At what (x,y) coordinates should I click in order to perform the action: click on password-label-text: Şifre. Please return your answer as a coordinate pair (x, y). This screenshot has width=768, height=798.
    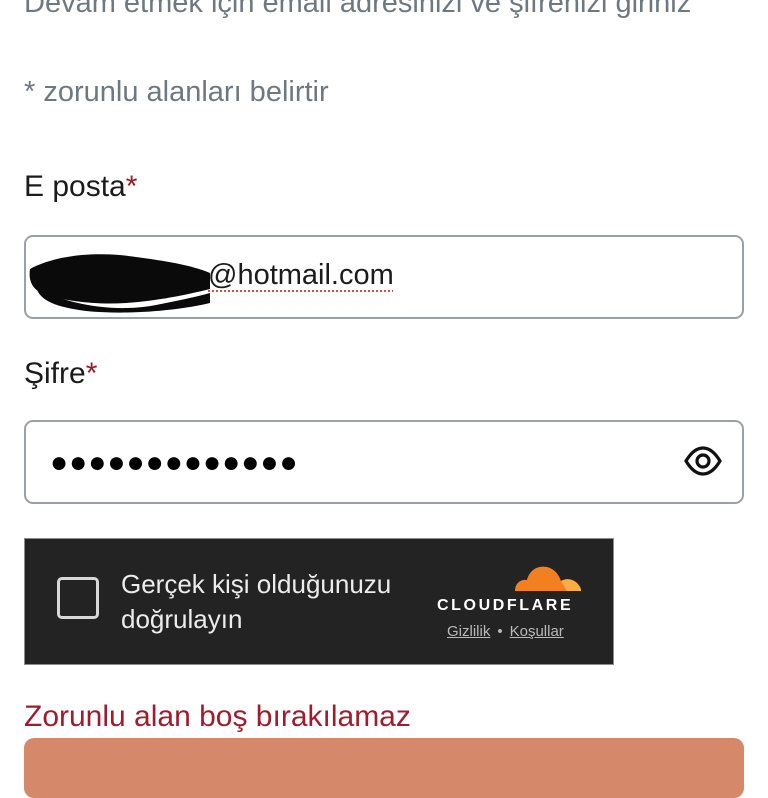
    Looking at the image, I should click on (55, 373).